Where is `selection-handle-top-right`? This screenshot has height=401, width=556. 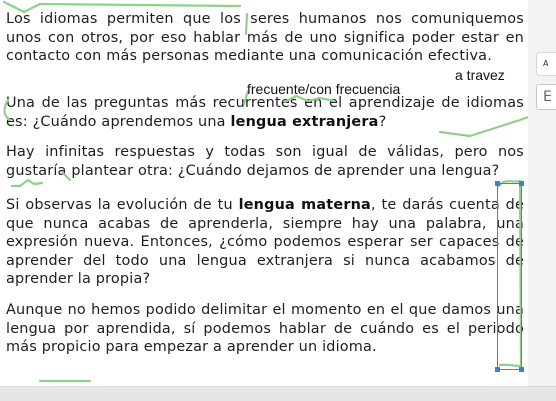 selection-handle-top-right is located at coordinates (521, 183).